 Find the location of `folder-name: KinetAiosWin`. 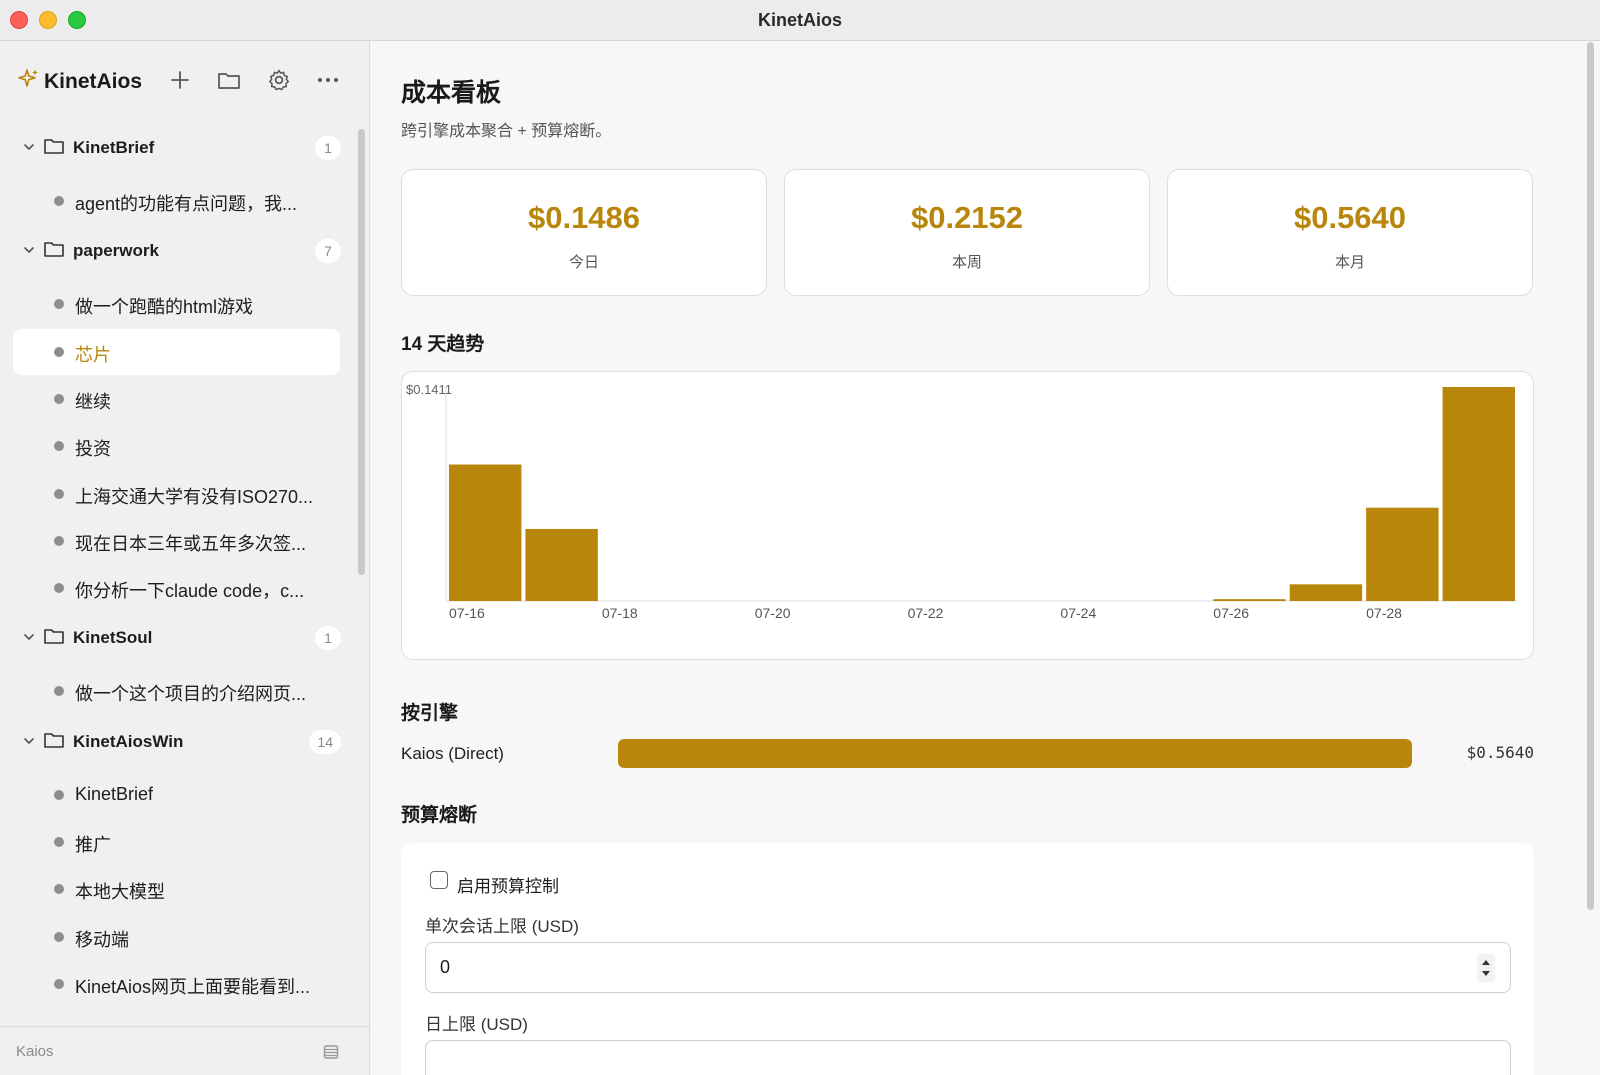

folder-name: KinetAiosWin is located at coordinates (128, 741).